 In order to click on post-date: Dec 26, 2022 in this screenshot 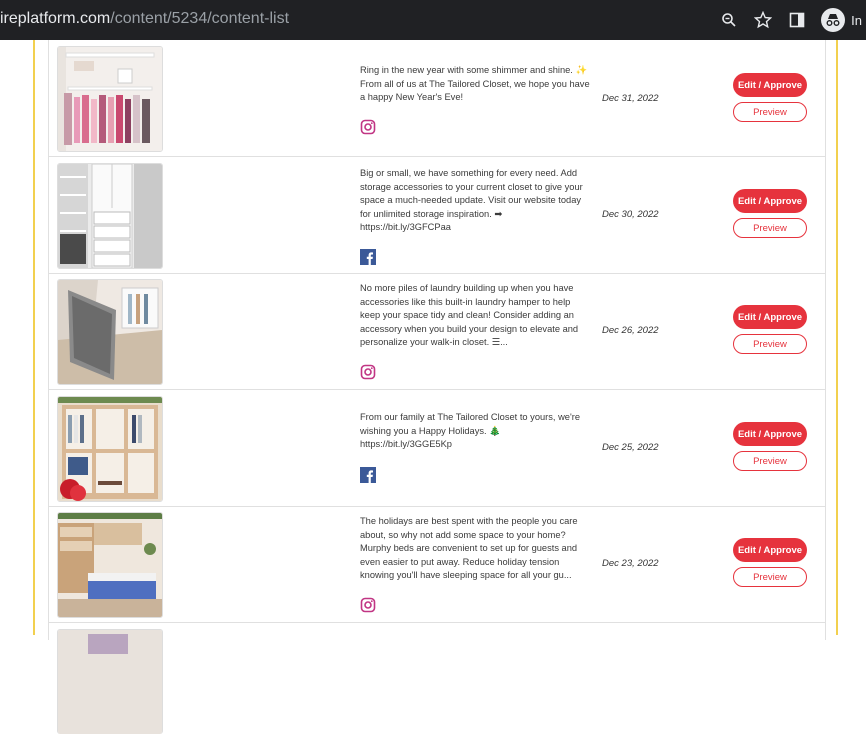, I will do `click(630, 330)`.